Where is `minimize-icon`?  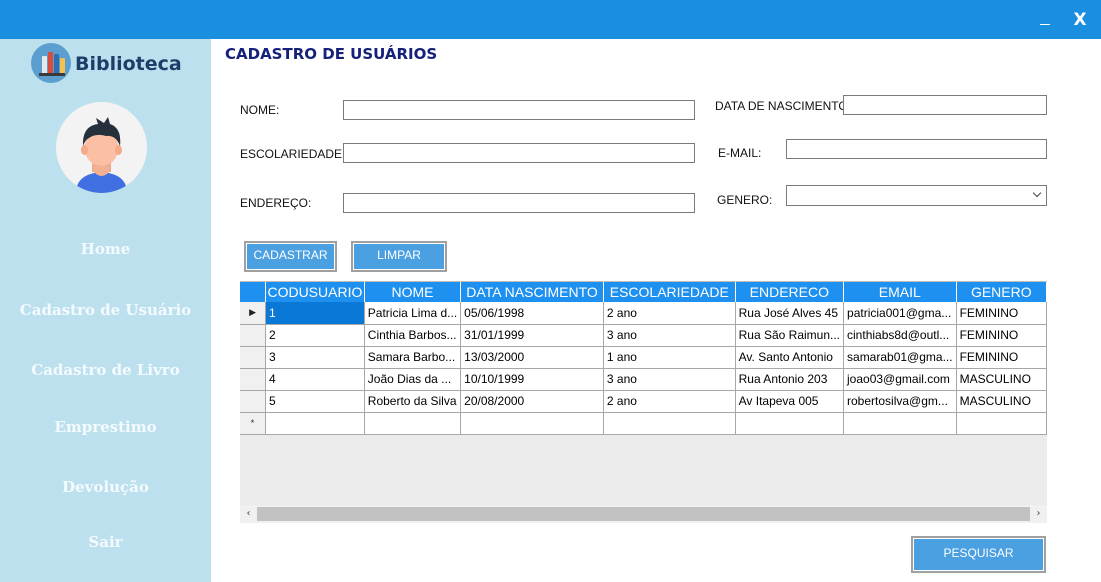 minimize-icon is located at coordinates (1045, 20).